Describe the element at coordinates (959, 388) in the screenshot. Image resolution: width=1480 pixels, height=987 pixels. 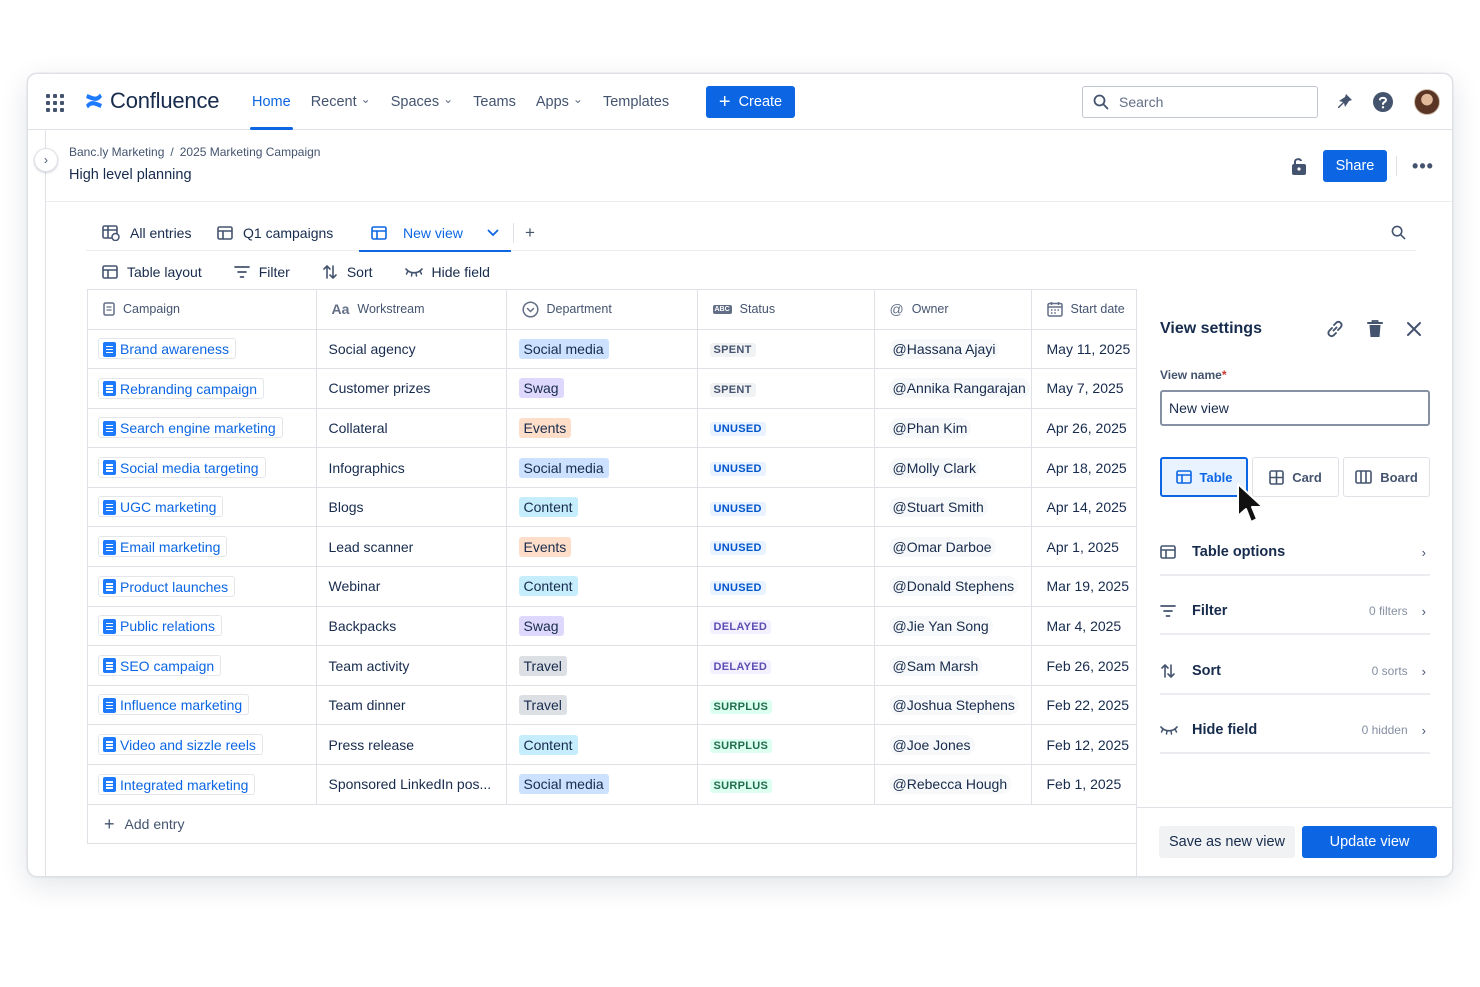
I see `owner-mention: @Annika Rangarajan` at that location.